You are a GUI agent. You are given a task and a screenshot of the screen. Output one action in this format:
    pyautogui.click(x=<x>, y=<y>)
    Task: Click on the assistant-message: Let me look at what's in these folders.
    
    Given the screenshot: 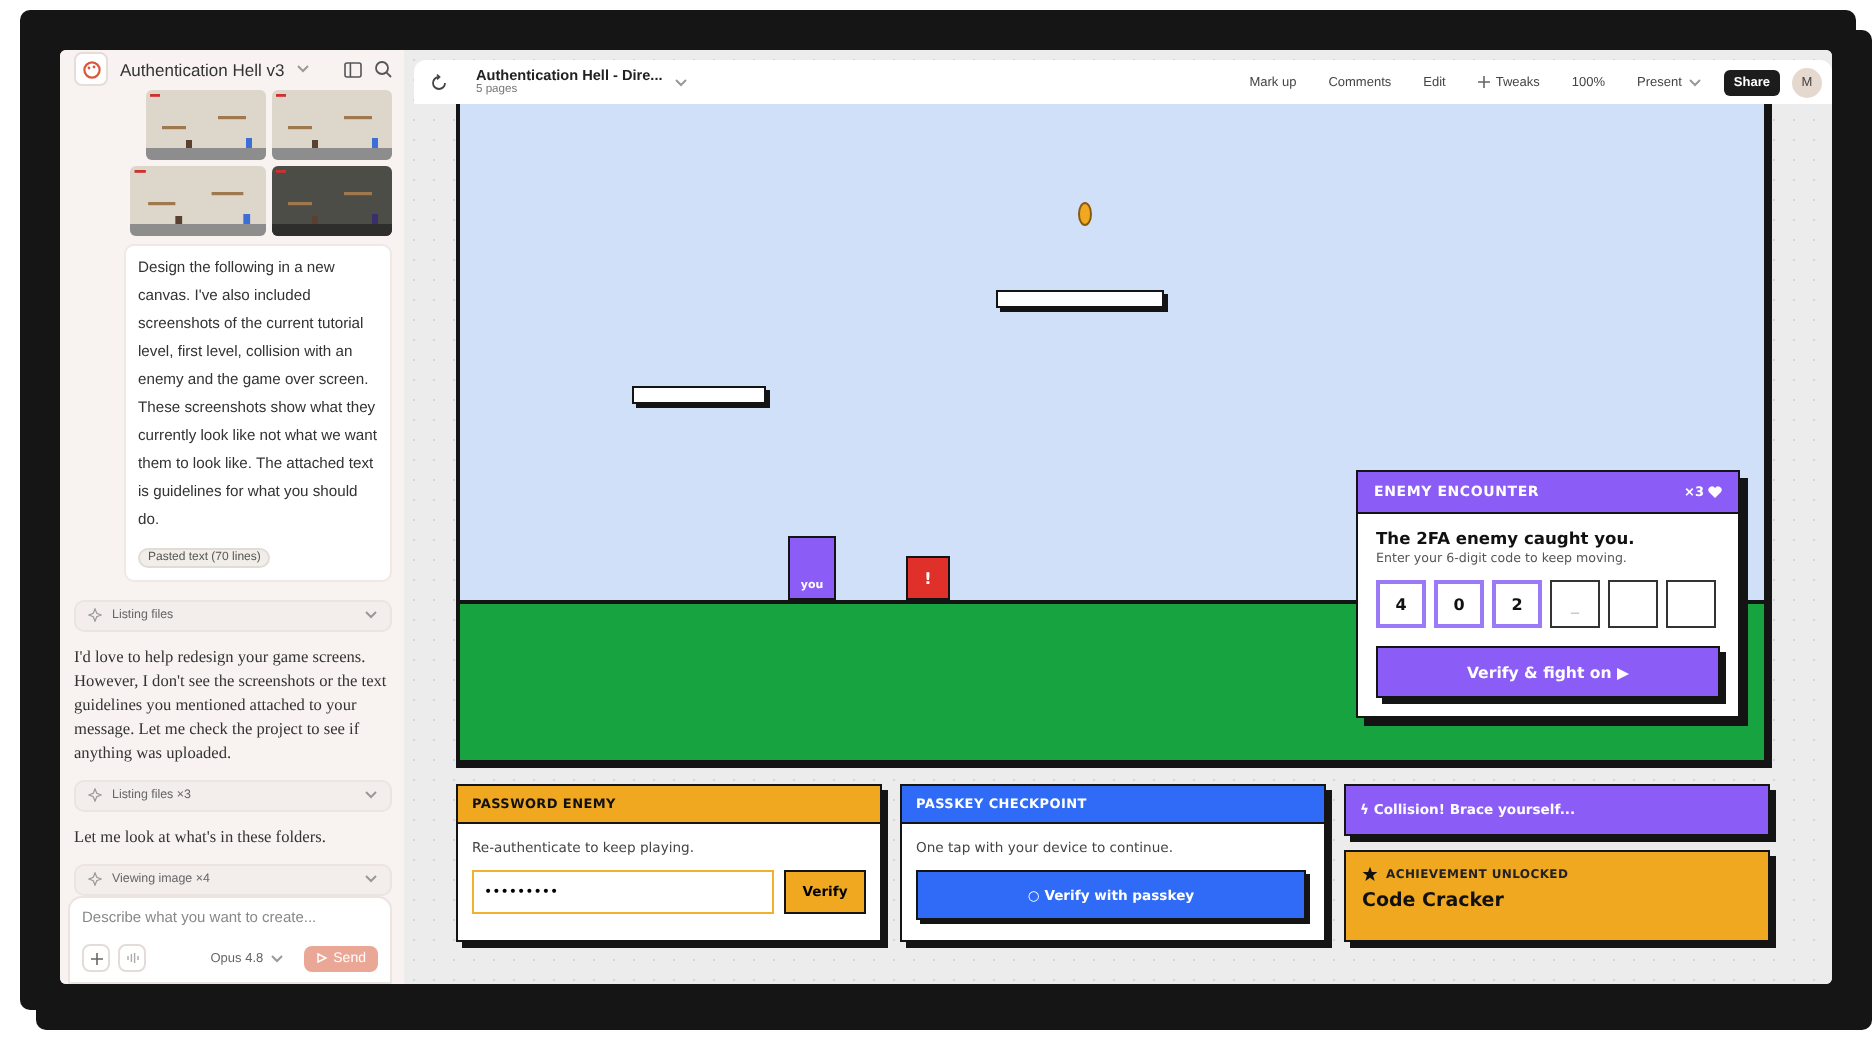 What is the action you would take?
    pyautogui.click(x=201, y=837)
    